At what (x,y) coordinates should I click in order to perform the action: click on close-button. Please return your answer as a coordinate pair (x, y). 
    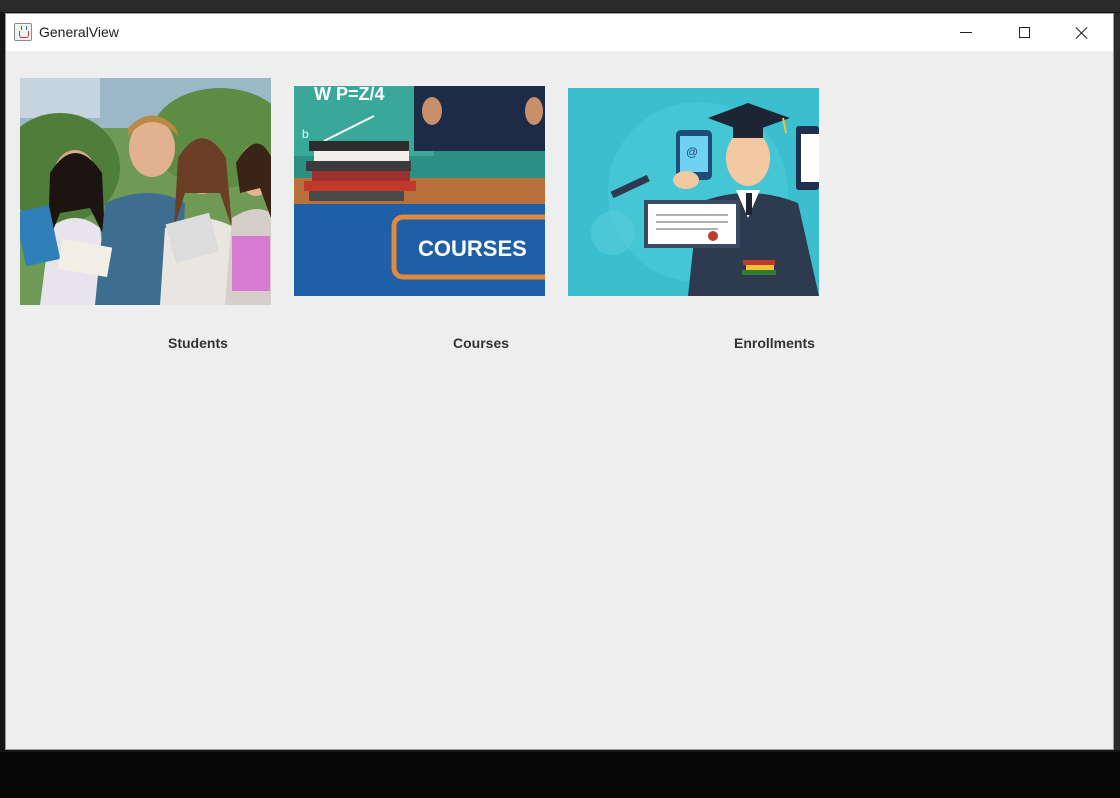
    Looking at the image, I should click on (1082, 32).